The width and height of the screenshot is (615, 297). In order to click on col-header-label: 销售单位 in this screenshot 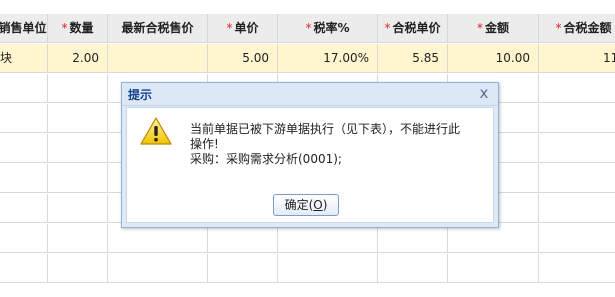, I will do `click(23, 28)`.